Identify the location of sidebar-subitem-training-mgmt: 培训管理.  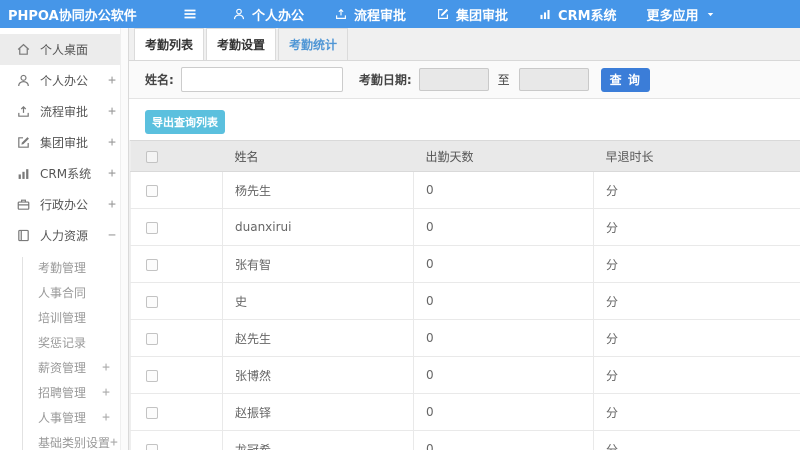
(64, 317).